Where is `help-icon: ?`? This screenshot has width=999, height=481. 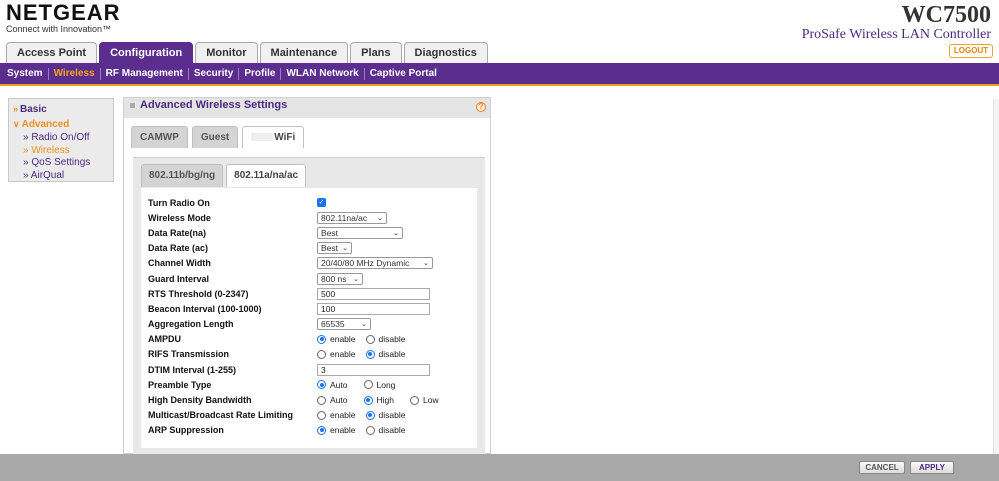
help-icon: ? is located at coordinates (481, 107).